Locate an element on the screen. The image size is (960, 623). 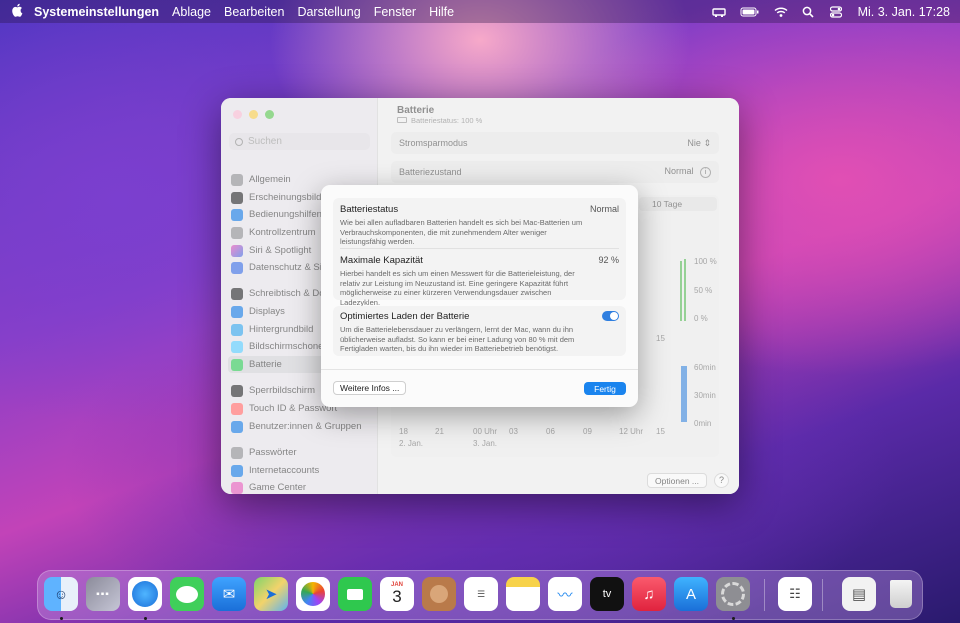
menu-darstellung: Darstellung is located at coordinates (328, 12).